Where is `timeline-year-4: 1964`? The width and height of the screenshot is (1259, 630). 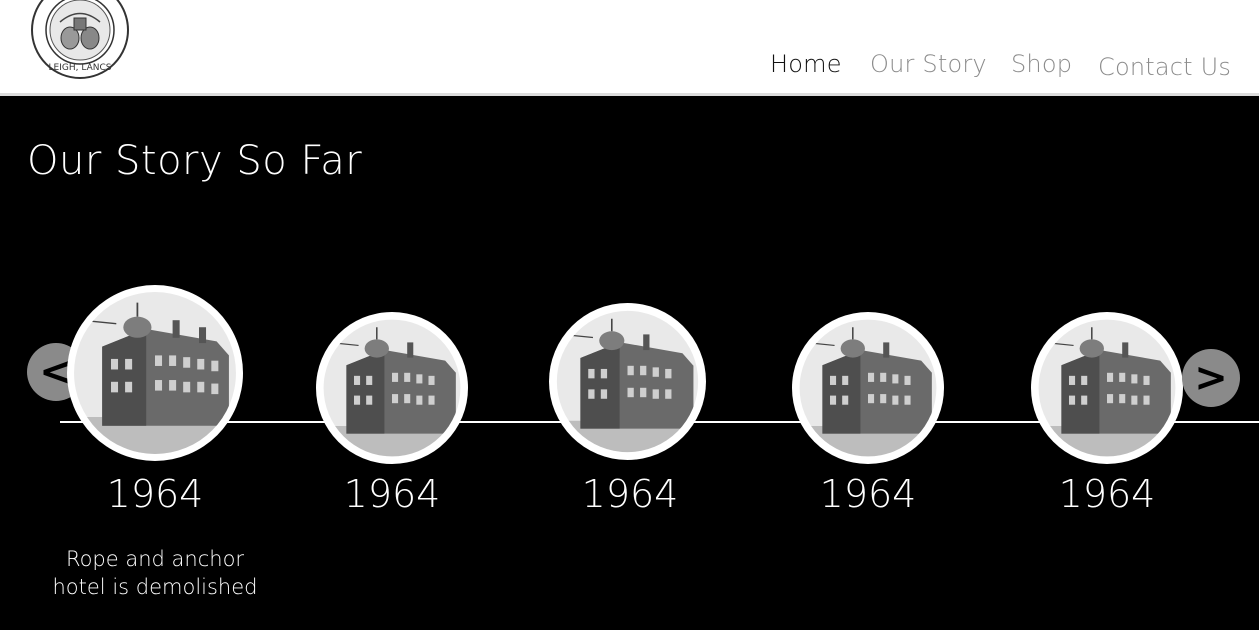 timeline-year-4: 1964 is located at coordinates (868, 494).